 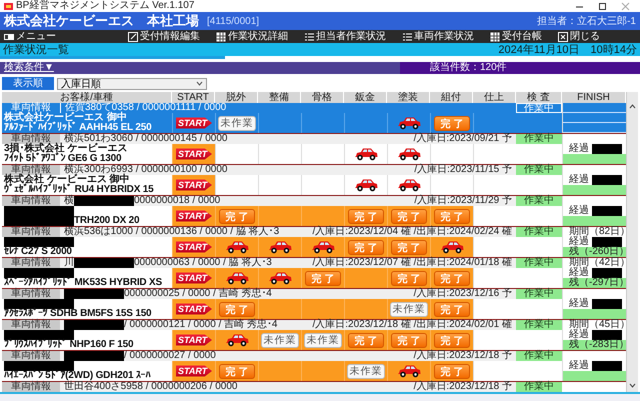 I want to click on table-row: 車両情報 横浜536は1000 / 0000000136 / 0000 / 脇 将人･3 /入庫日:2023/12/04 確 /出庫日:2024/02/24 確 作業中 ｾﾚﾅ C27 S 2000 START 完 了 完 了 期間（82日） 経過 残（-260日）, so click(x=314, y=242).